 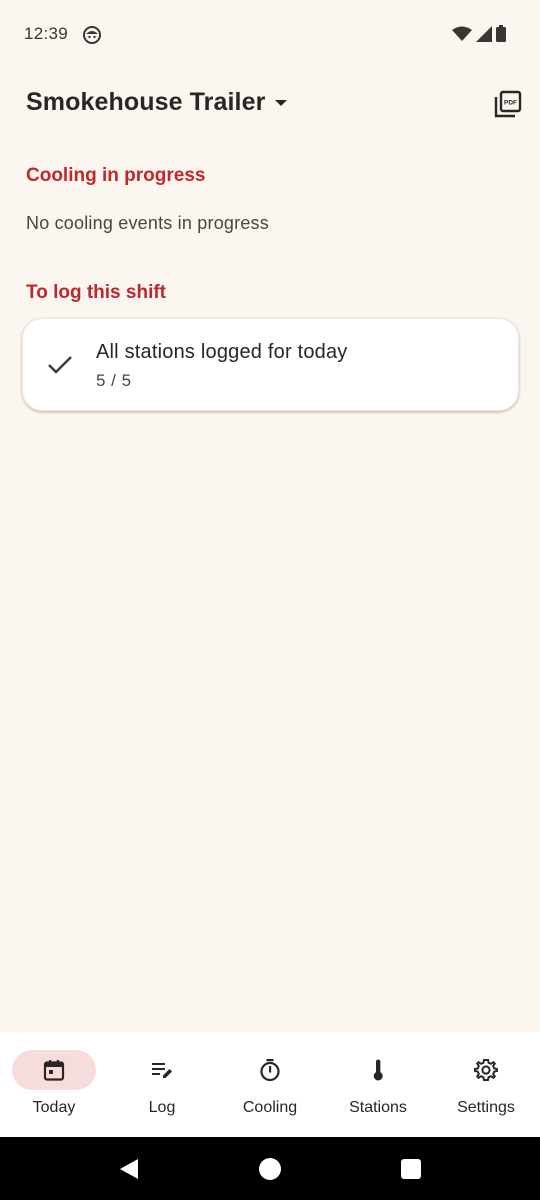 What do you see at coordinates (486, 1084) in the screenshot?
I see `nav-item-settings: Settings` at bounding box center [486, 1084].